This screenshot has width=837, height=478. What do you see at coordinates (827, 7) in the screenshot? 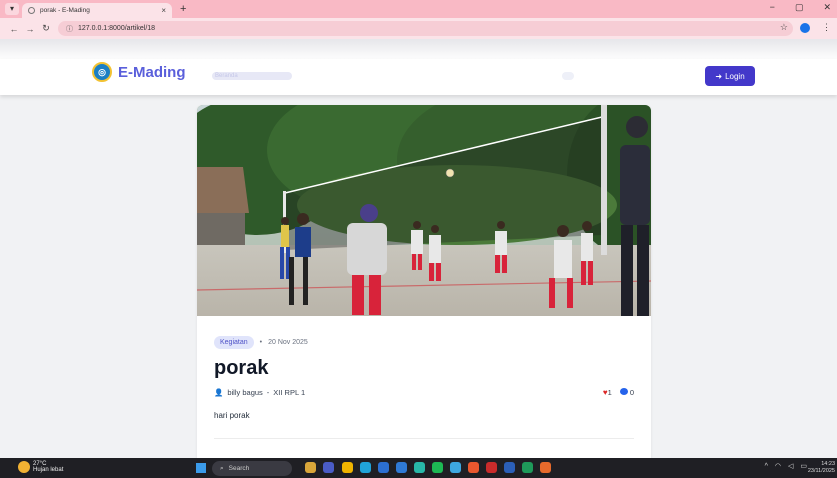
I see `close-window-button: ✕` at bounding box center [827, 7].